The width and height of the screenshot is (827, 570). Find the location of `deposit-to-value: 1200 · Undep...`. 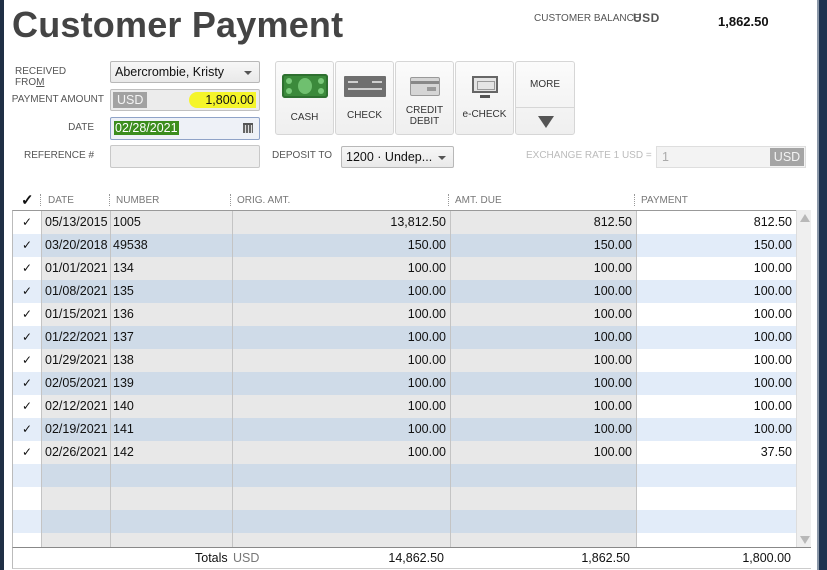

deposit-to-value: 1200 · Undep... is located at coordinates (389, 157).